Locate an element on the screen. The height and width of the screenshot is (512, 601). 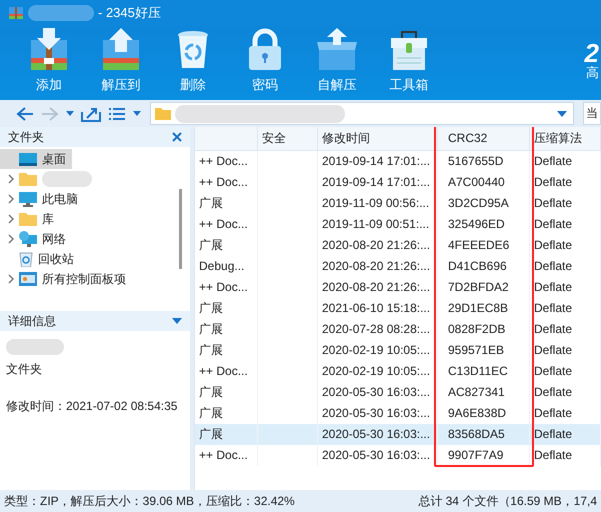
tree-item: 此电脑 is located at coordinates (42, 199).